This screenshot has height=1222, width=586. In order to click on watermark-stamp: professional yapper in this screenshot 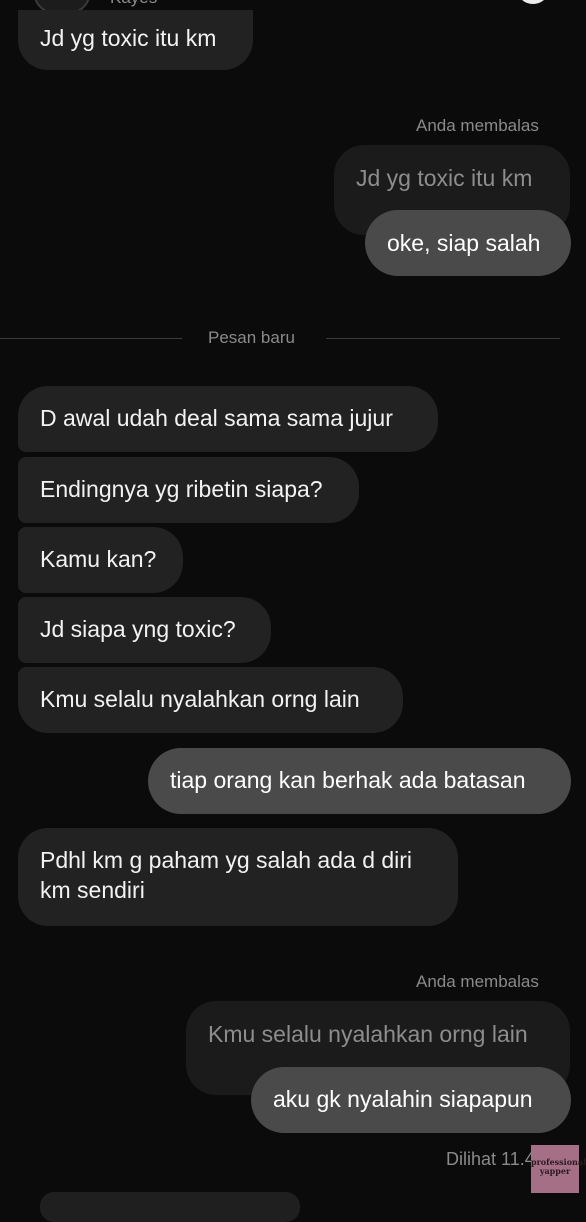, I will do `click(558, 1169)`.